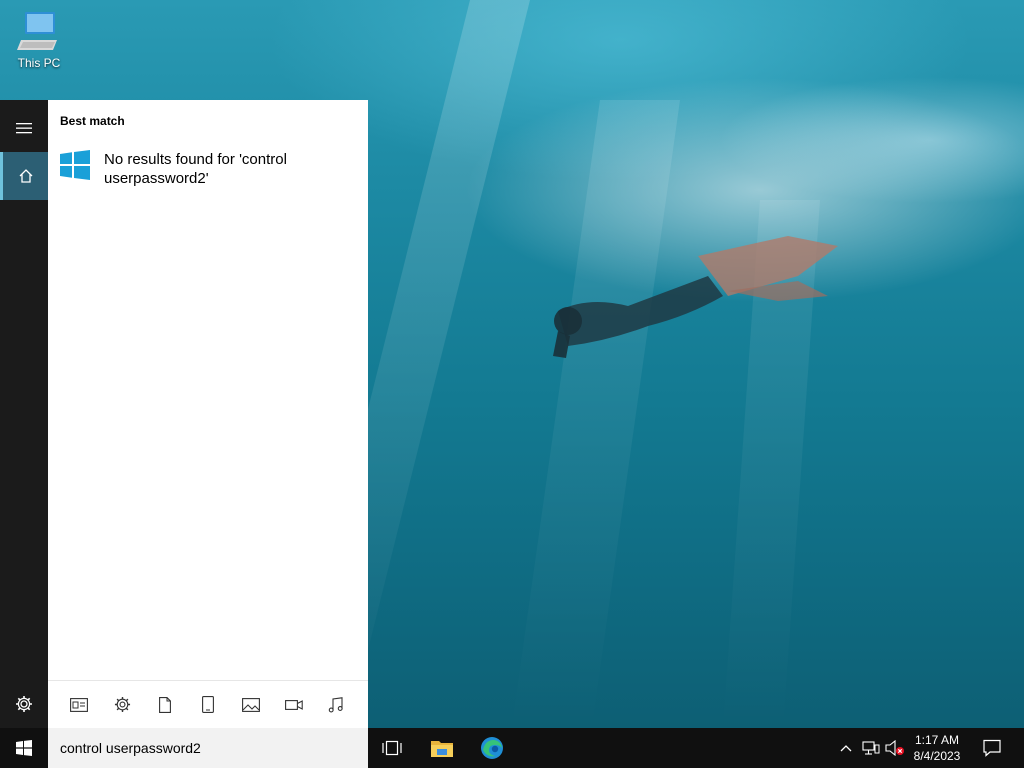 The image size is (1024, 768). I want to click on network-icon, so click(871, 748).